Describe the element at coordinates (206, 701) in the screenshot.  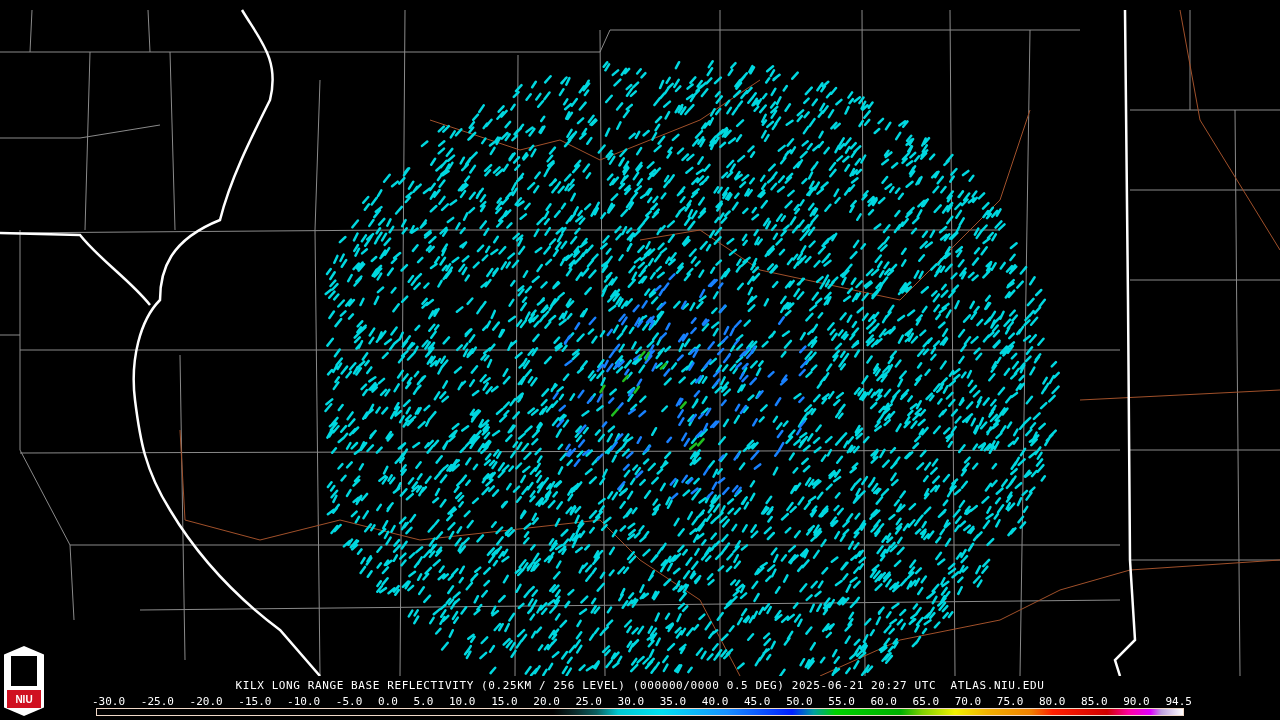
I see `tick-label: -20.0` at that location.